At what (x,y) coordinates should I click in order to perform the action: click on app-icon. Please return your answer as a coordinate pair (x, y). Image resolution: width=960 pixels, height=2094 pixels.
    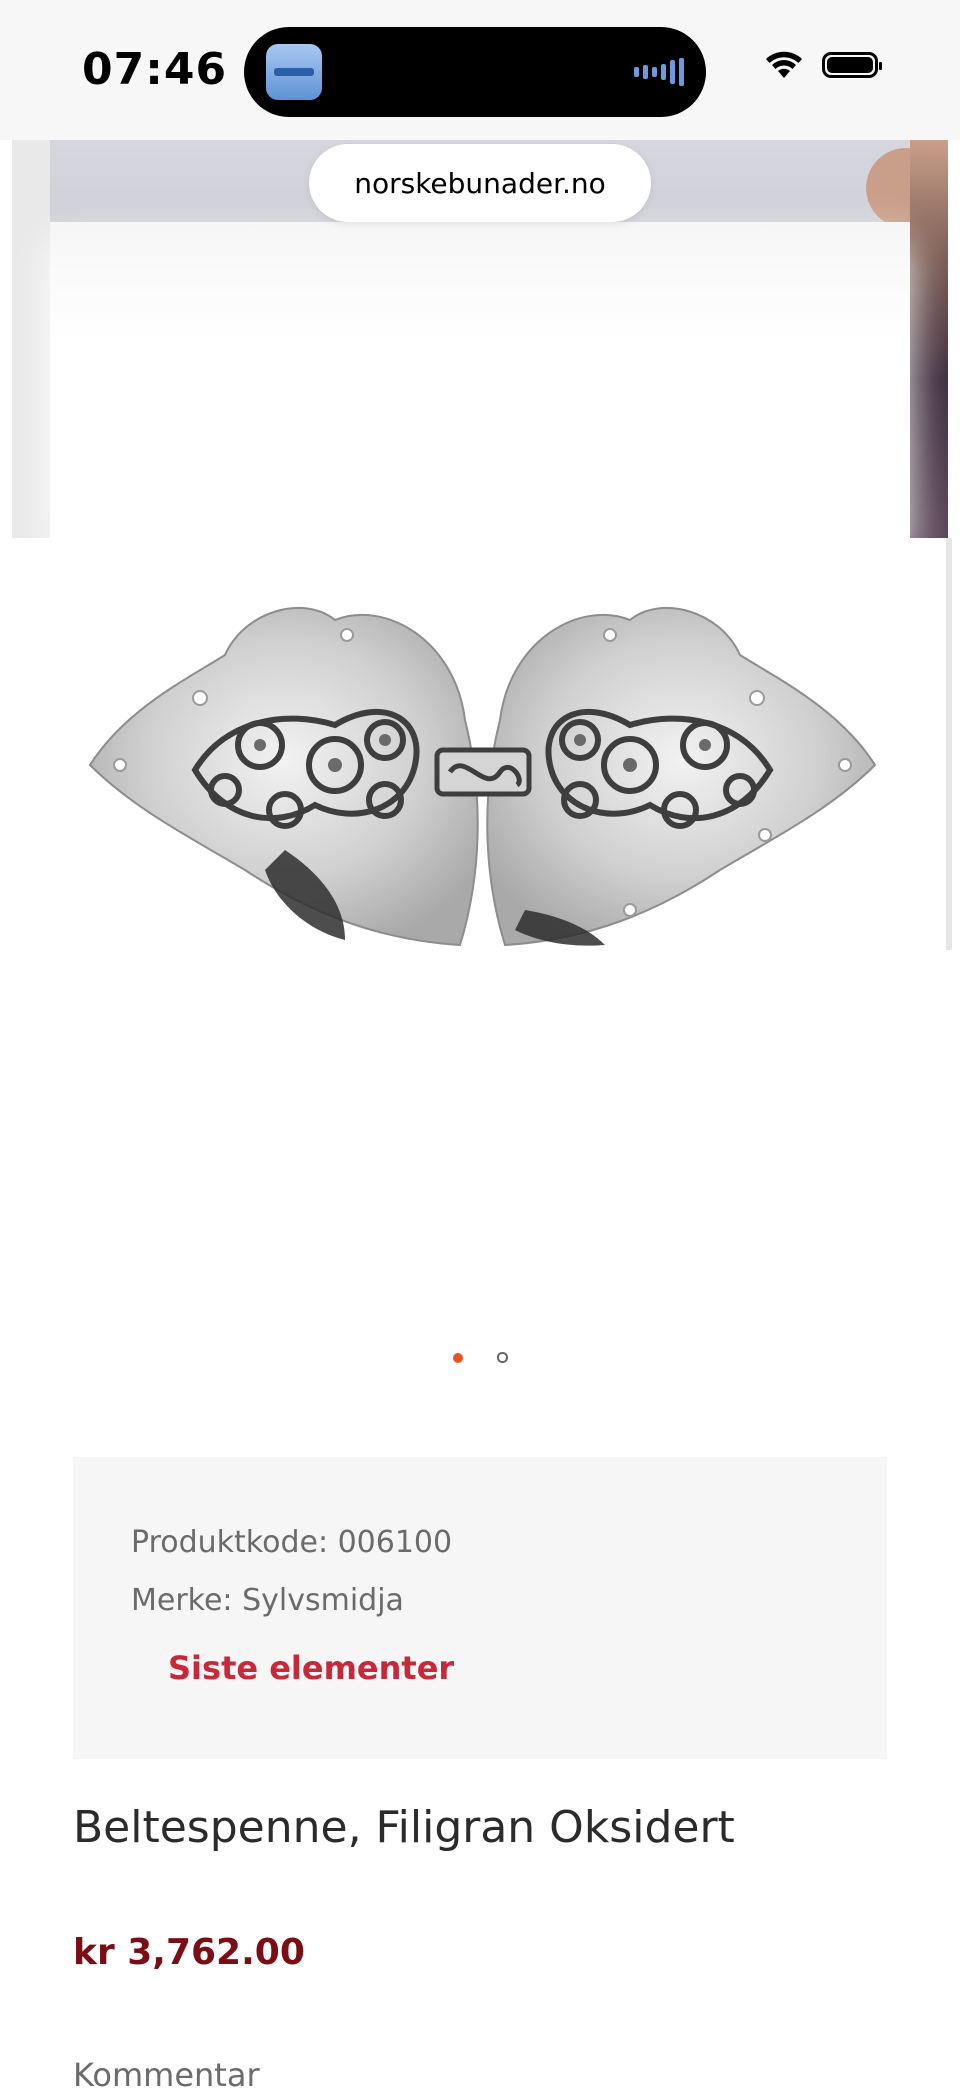
    Looking at the image, I should click on (294, 72).